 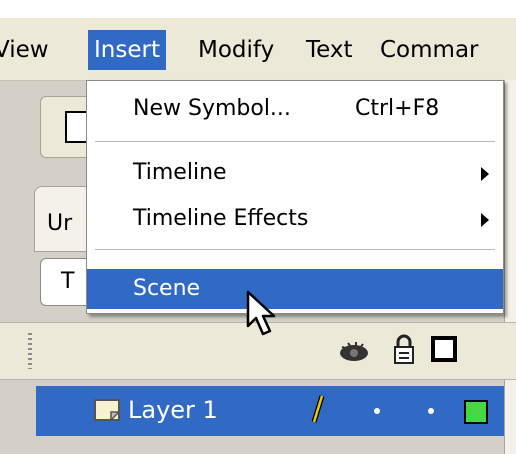 What do you see at coordinates (510, 267) in the screenshot?
I see `right-panel-edge` at bounding box center [510, 267].